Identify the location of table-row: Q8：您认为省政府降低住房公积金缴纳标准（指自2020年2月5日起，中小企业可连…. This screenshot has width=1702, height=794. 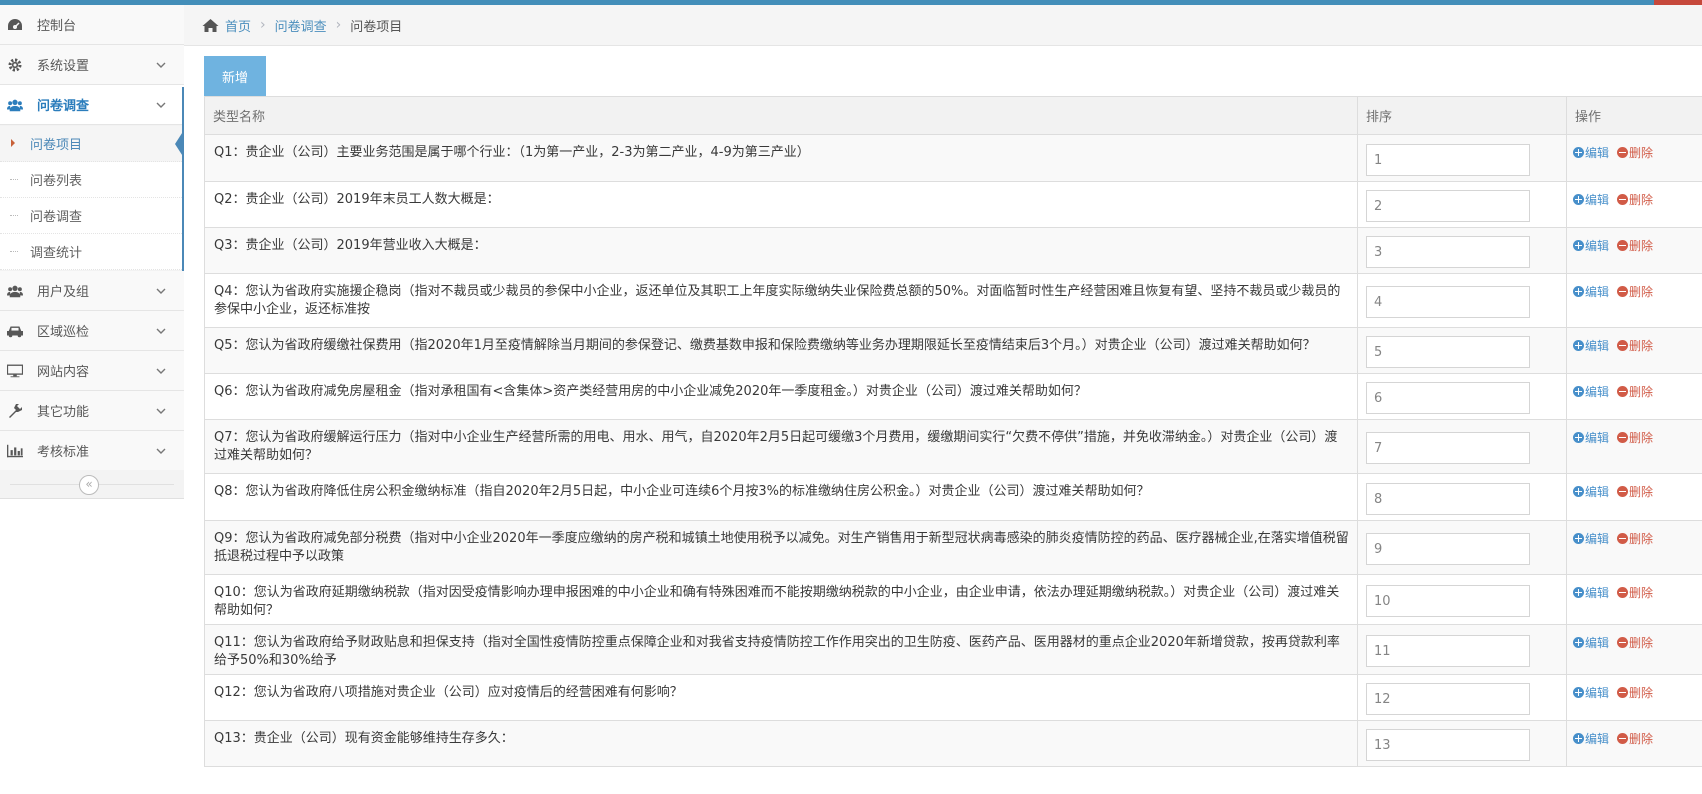
(953, 497).